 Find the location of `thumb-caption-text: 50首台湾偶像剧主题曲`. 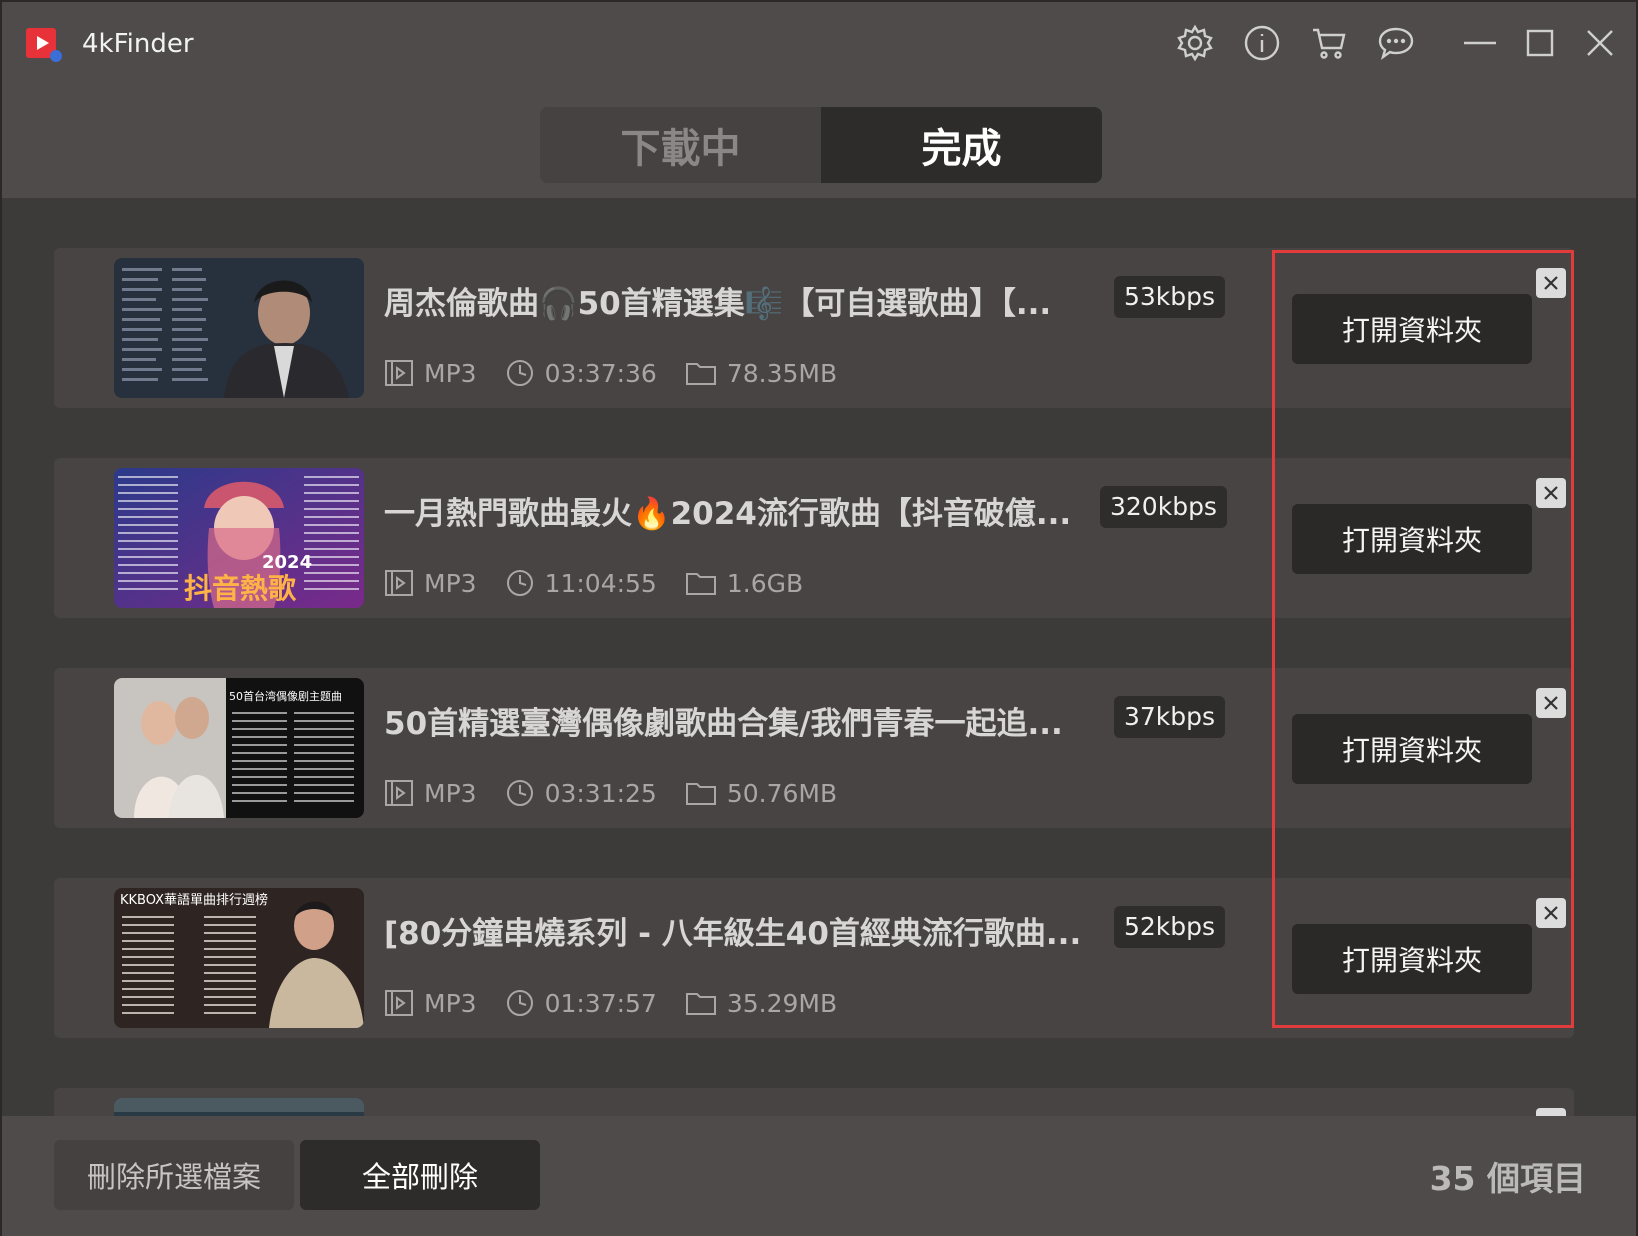

thumb-caption-text: 50首台湾偶像剧主题曲 is located at coordinates (285, 696).